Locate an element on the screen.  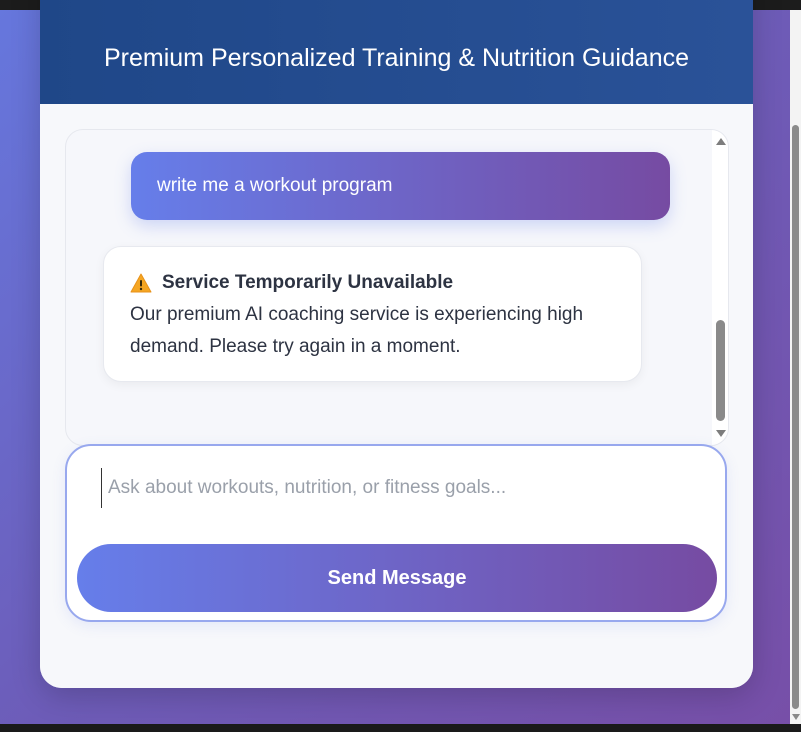
chat-scroll-up-arrow-icon is located at coordinates (721, 141).